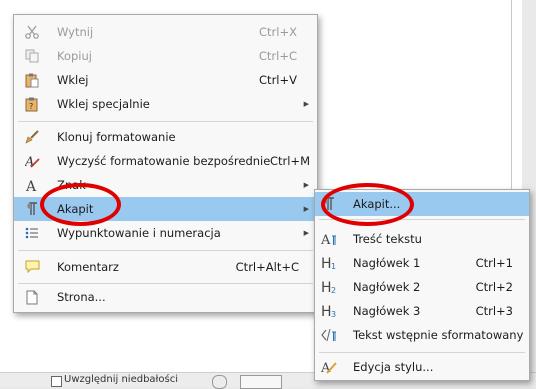 This screenshot has height=389, width=536. What do you see at coordinates (333, 314) in the screenshot?
I see `svg-text: 3` at bounding box center [333, 314].